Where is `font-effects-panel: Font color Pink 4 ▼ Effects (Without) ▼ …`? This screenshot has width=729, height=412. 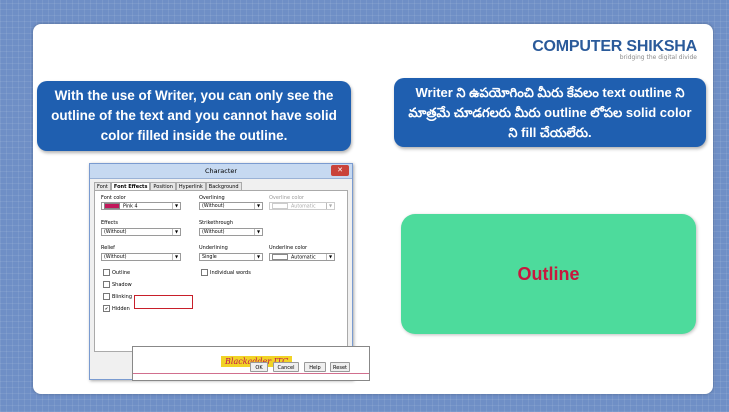 font-effects-panel: Font color Pink 4 ▼ Effects (Without) ▼ … is located at coordinates (221, 271).